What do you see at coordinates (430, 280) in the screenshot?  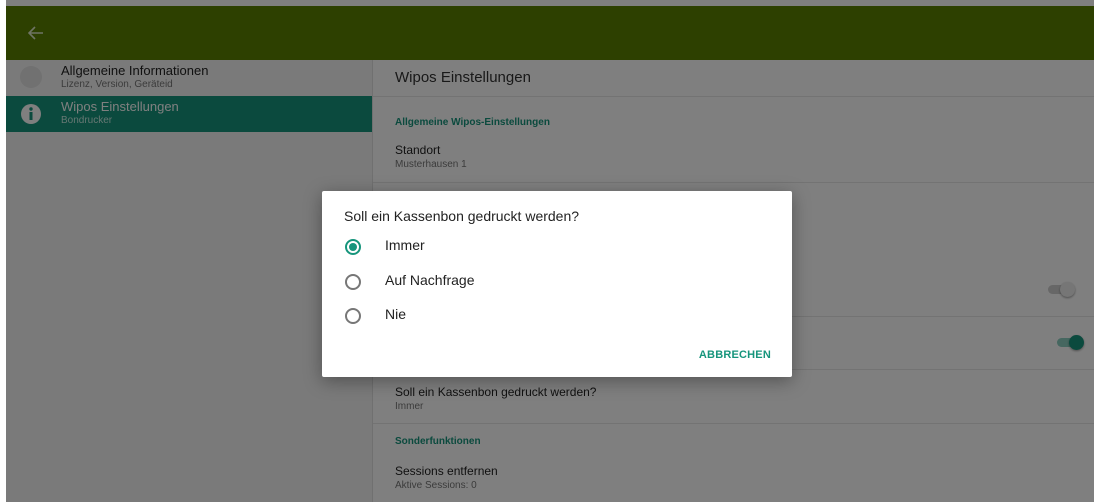 I see `radio-label: Auf Nachfrage` at bounding box center [430, 280].